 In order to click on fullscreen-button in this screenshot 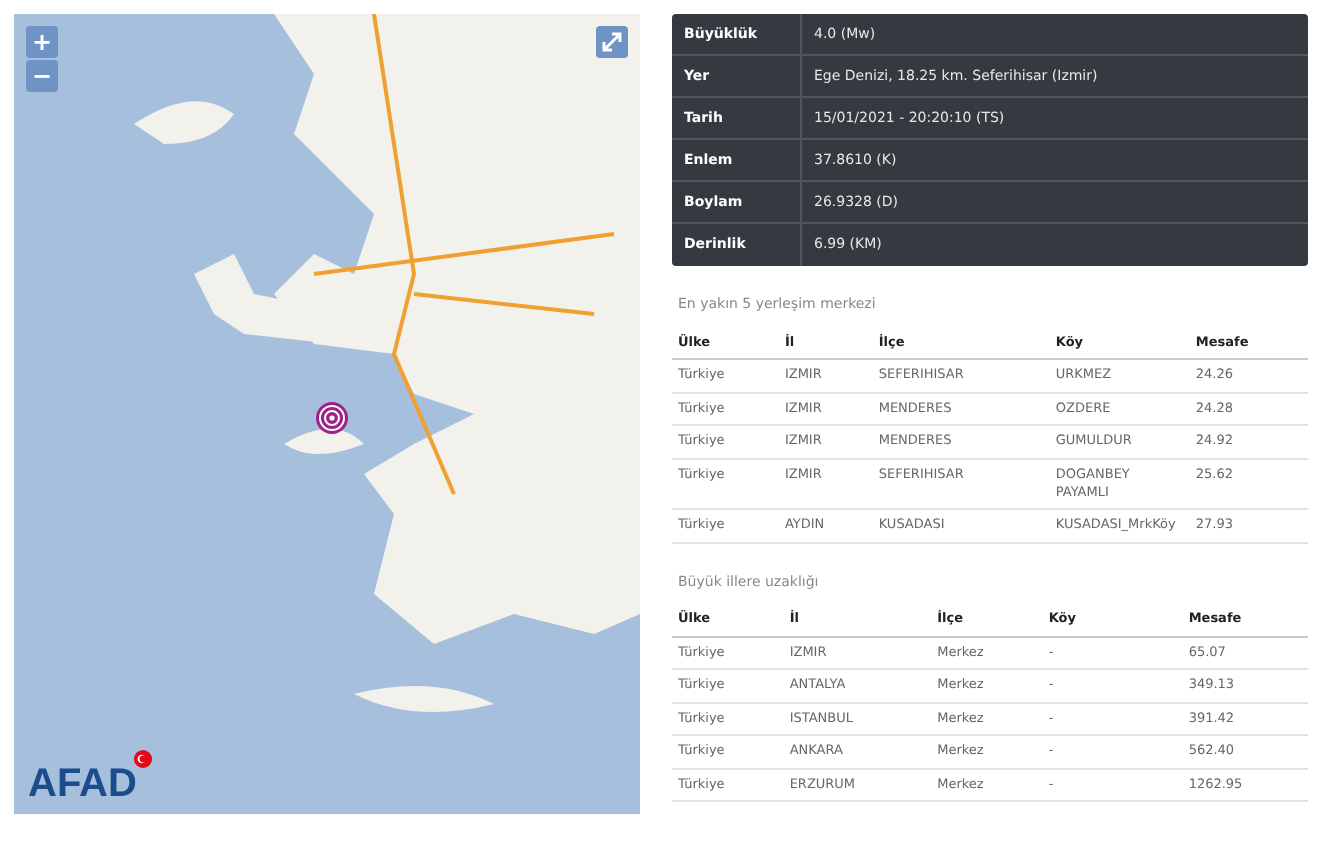, I will do `click(612, 42)`.